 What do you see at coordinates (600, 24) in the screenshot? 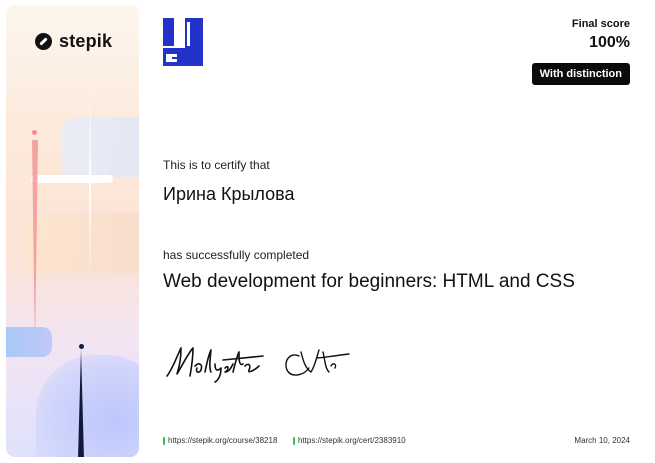
I see `final-score-label: Final score` at bounding box center [600, 24].